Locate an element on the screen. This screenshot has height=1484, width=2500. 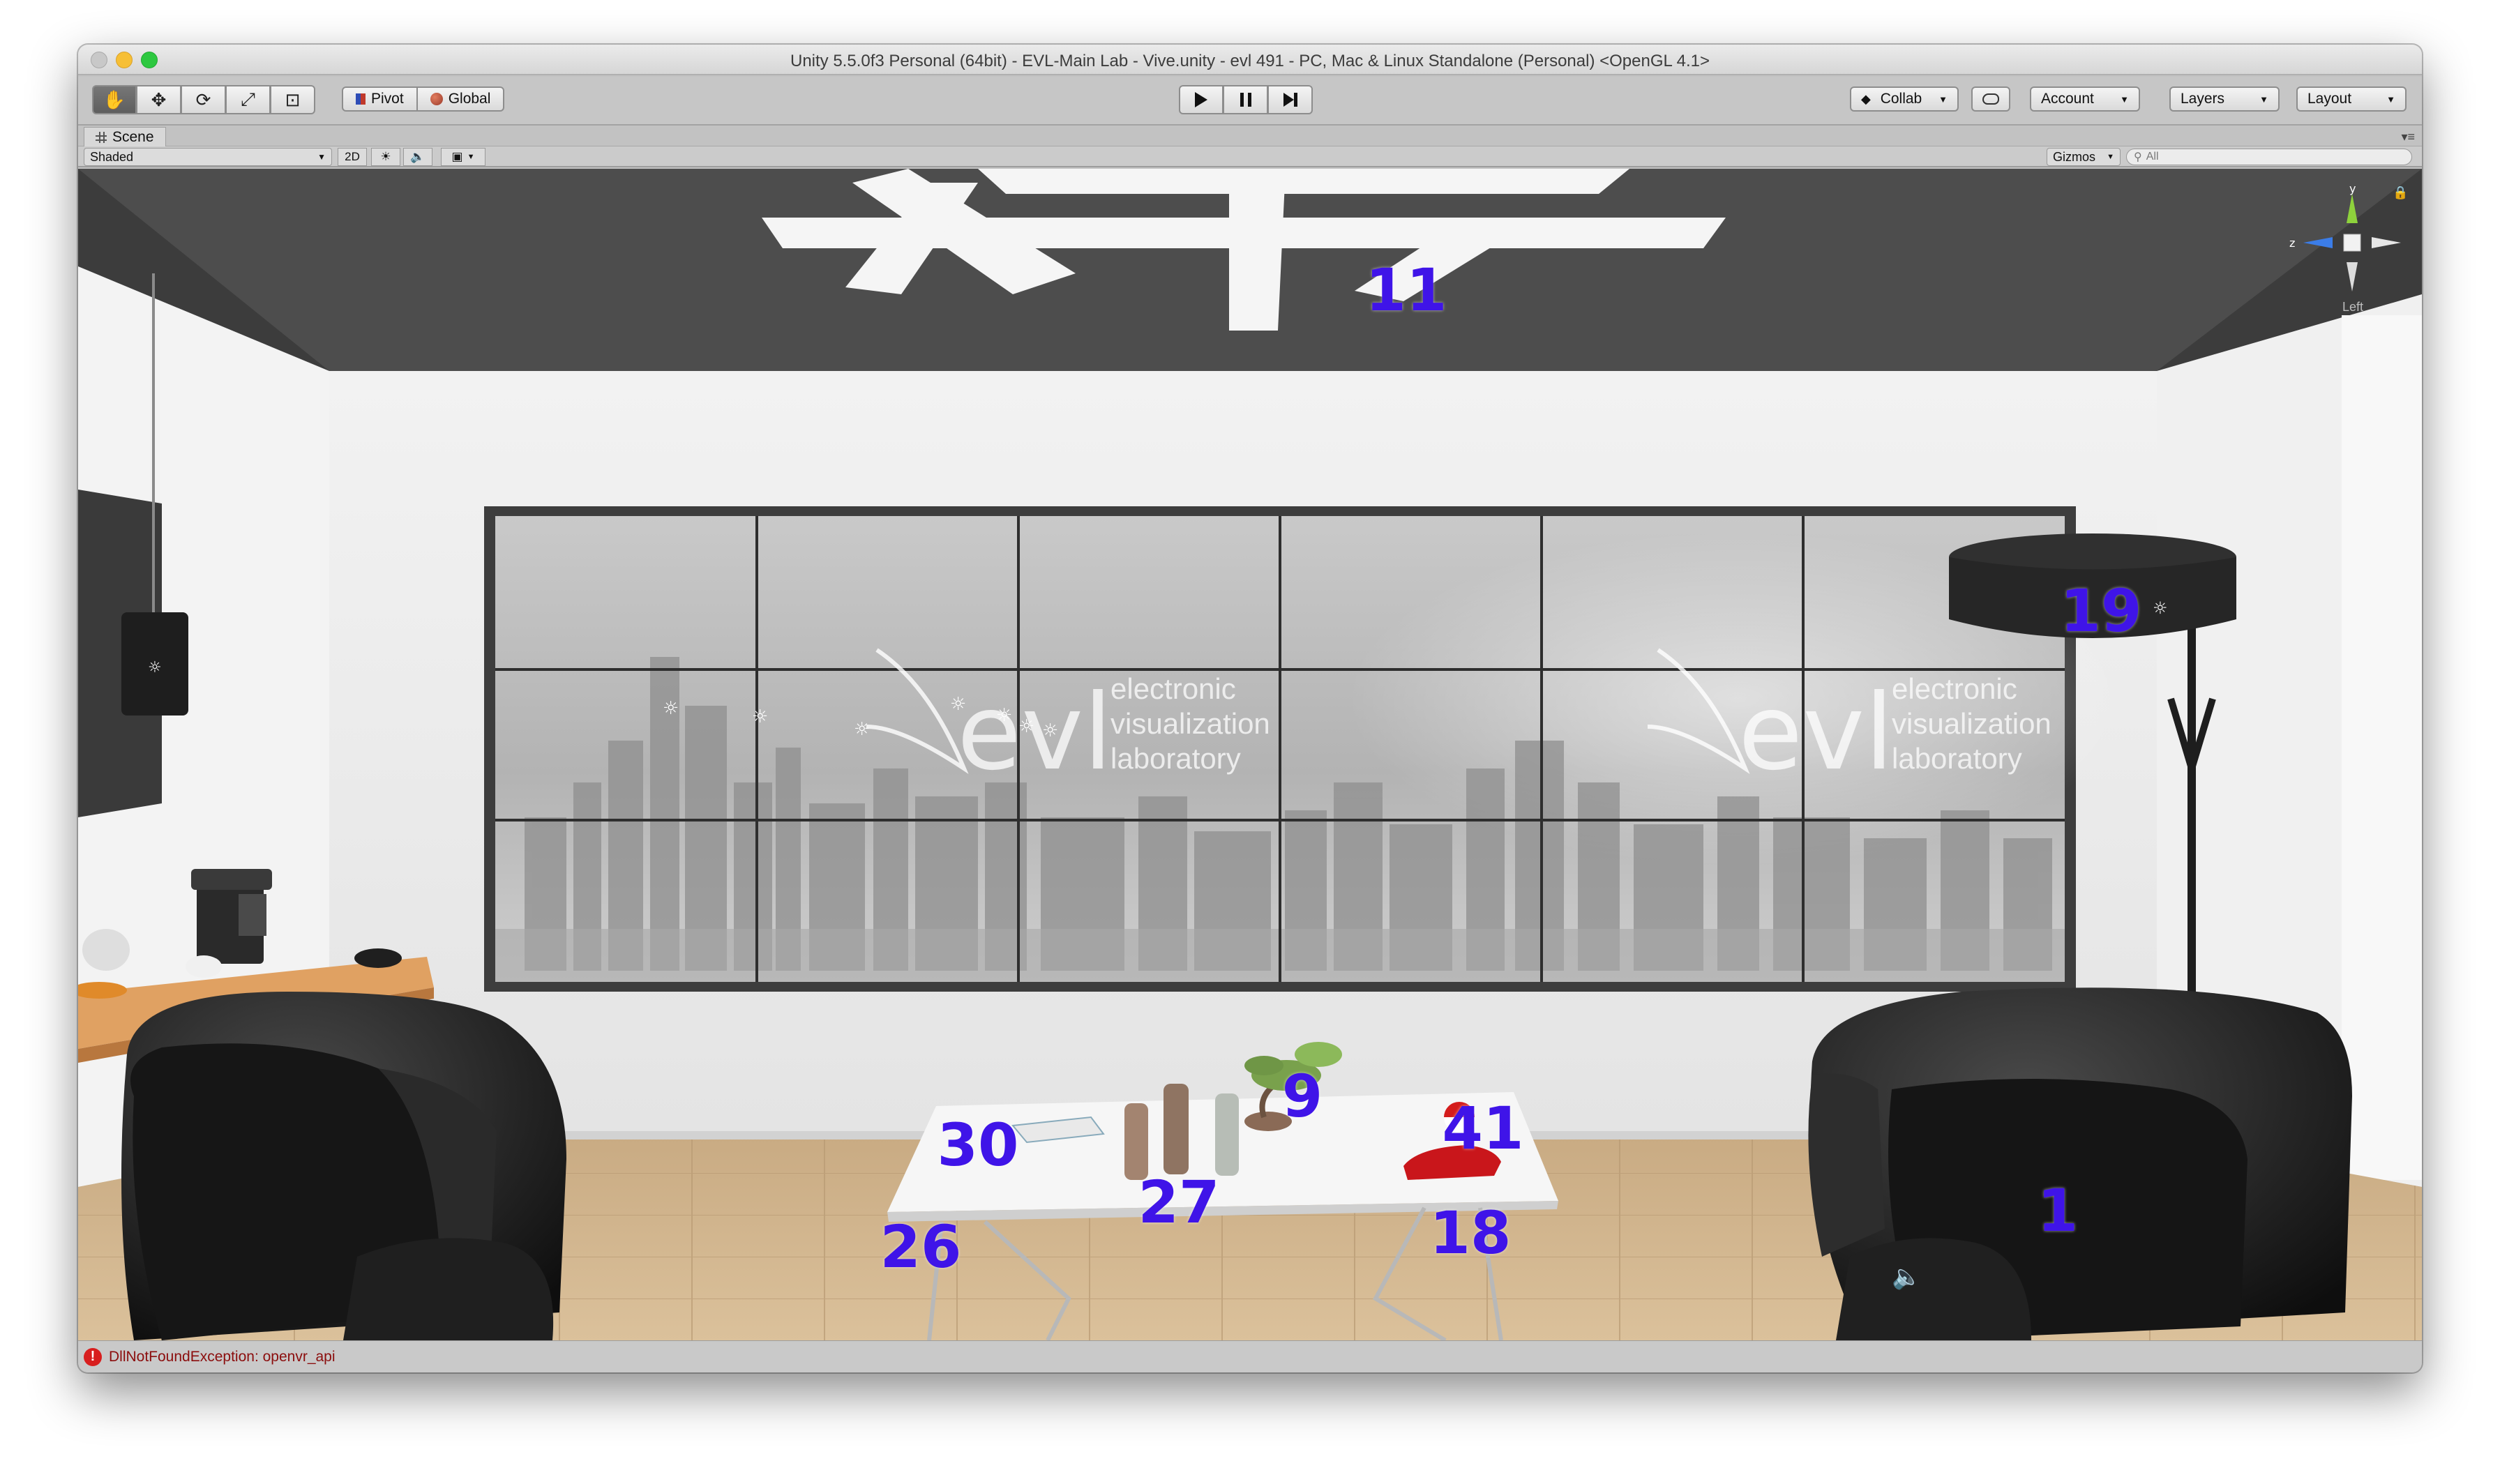
collab-dropdown: ◆ Collab ▼ is located at coordinates (1905, 99).